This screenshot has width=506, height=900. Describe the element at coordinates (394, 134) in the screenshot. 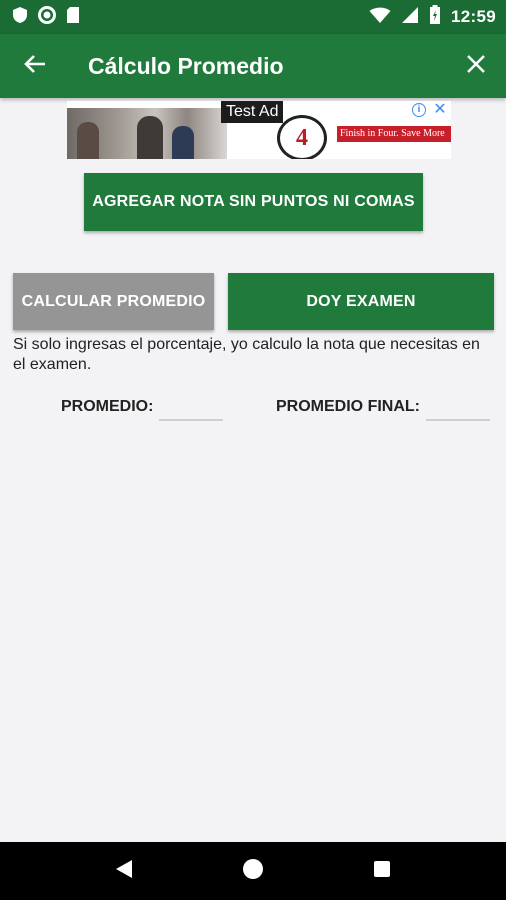

I see `ad-slogan: Finish in Four. Save More` at that location.